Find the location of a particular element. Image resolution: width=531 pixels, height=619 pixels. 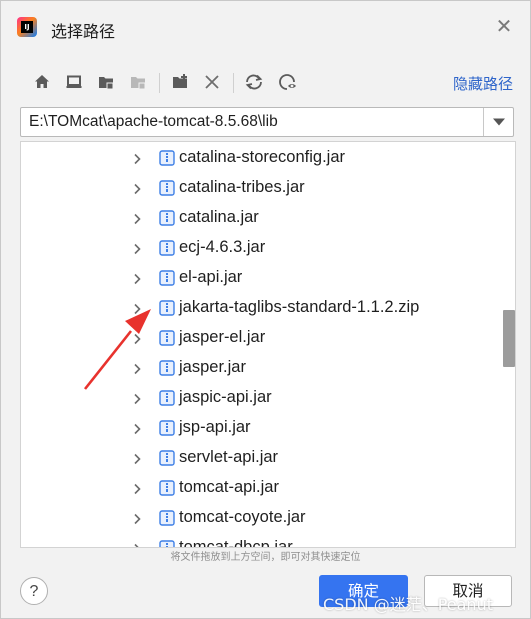

tree-row: jakarta-taglibs-standard-1.1.2.zip is located at coordinates (261, 308).